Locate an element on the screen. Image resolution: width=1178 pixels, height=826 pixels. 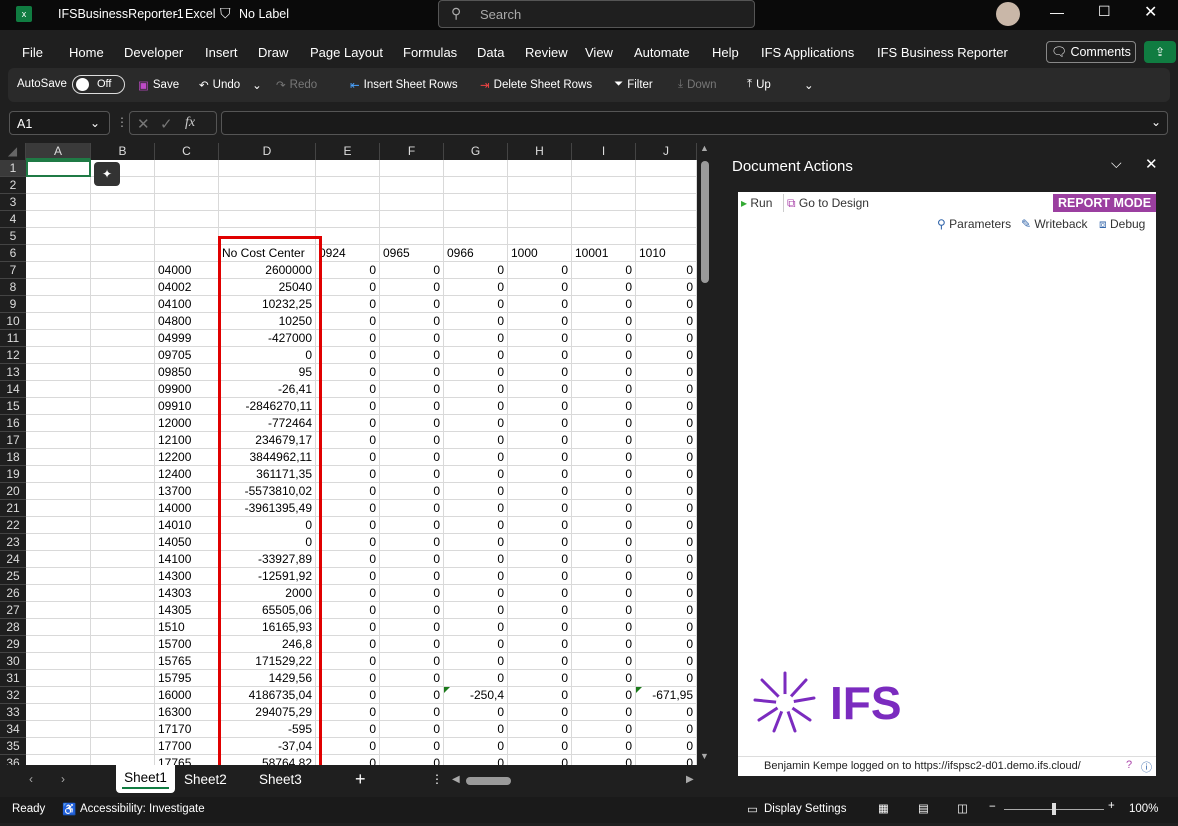
cell-C18: 12200 is located at coordinates (187, 457).